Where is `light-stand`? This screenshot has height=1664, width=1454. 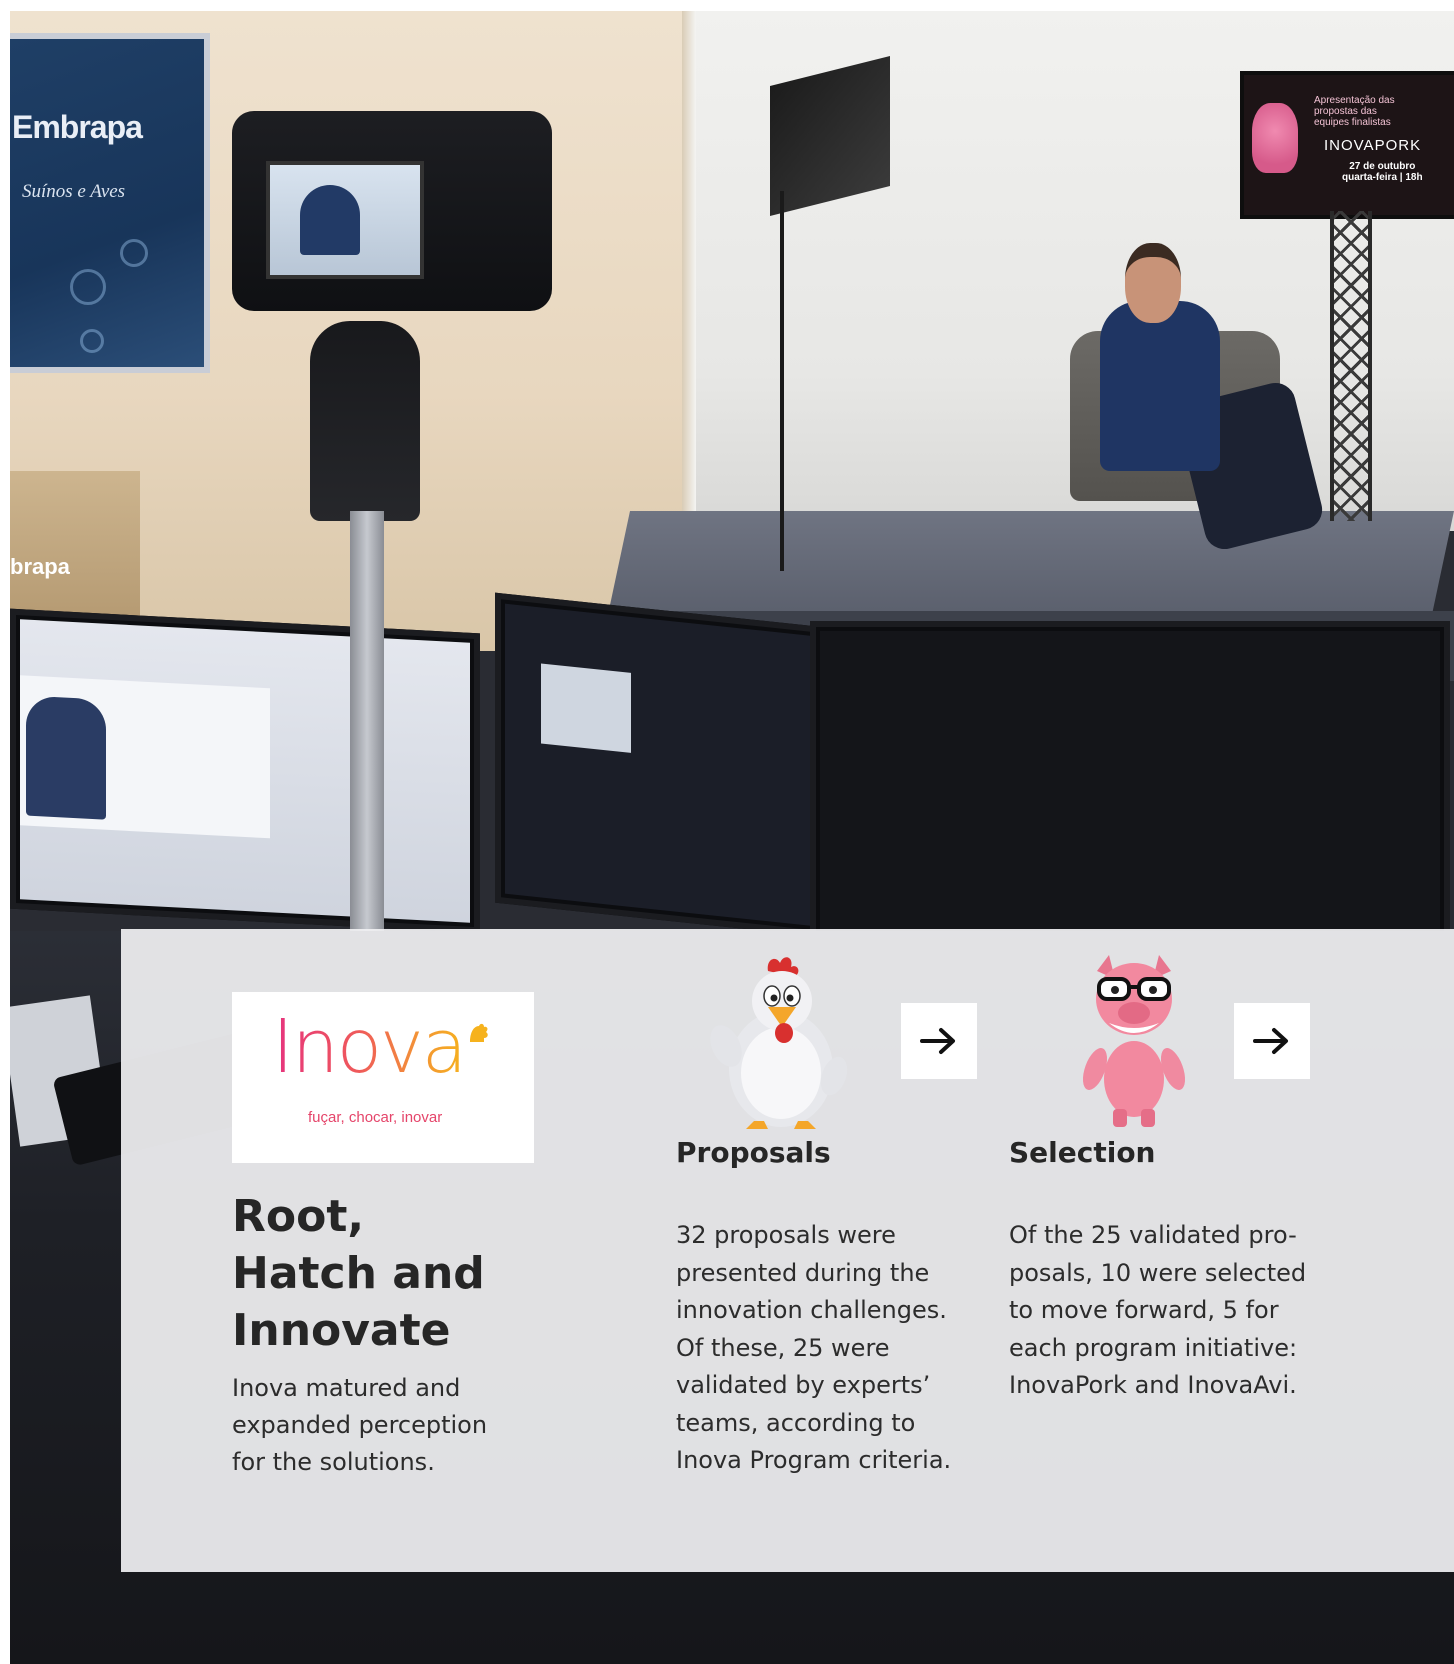
light-stand is located at coordinates (782, 381).